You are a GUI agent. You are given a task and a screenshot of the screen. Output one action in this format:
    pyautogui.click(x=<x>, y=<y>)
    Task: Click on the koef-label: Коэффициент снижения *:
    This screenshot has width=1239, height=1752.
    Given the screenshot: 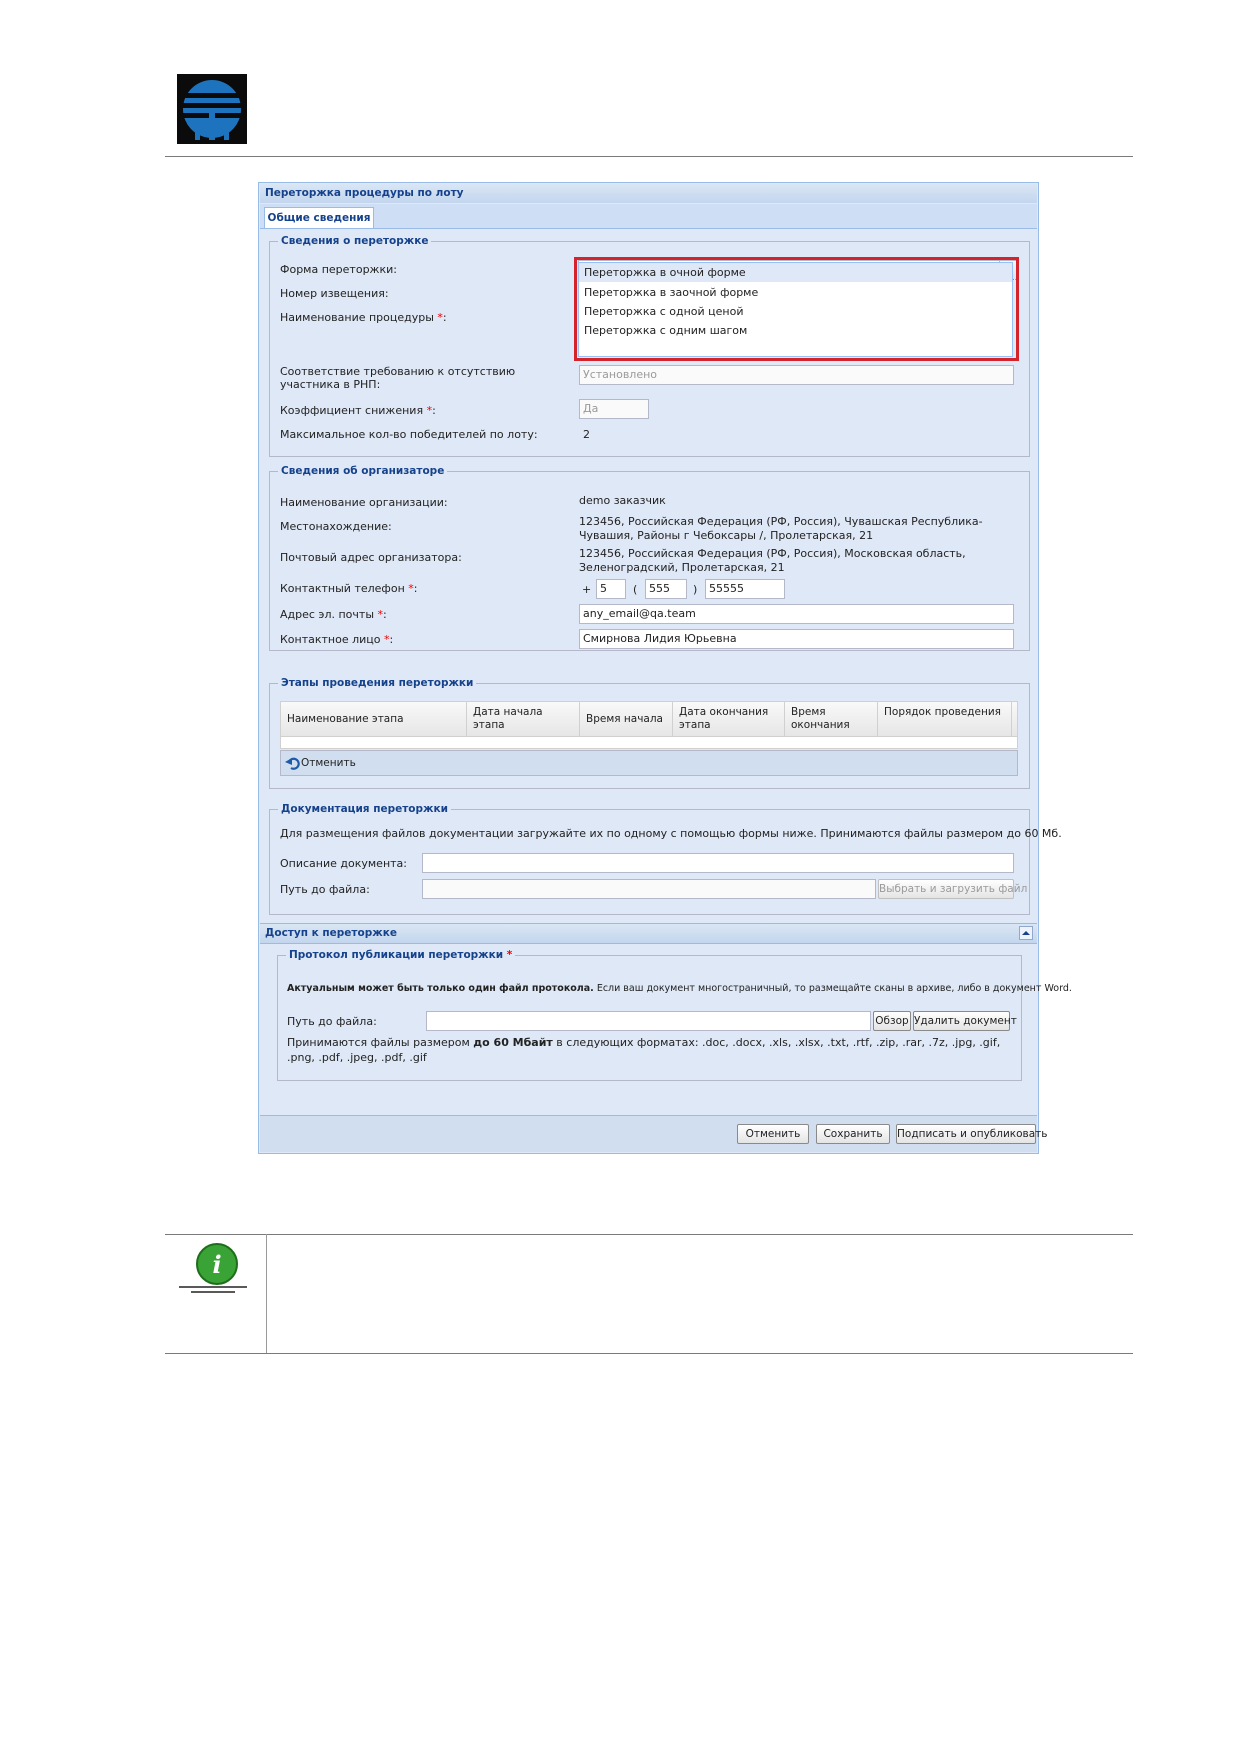 What is the action you would take?
    pyautogui.click(x=358, y=410)
    